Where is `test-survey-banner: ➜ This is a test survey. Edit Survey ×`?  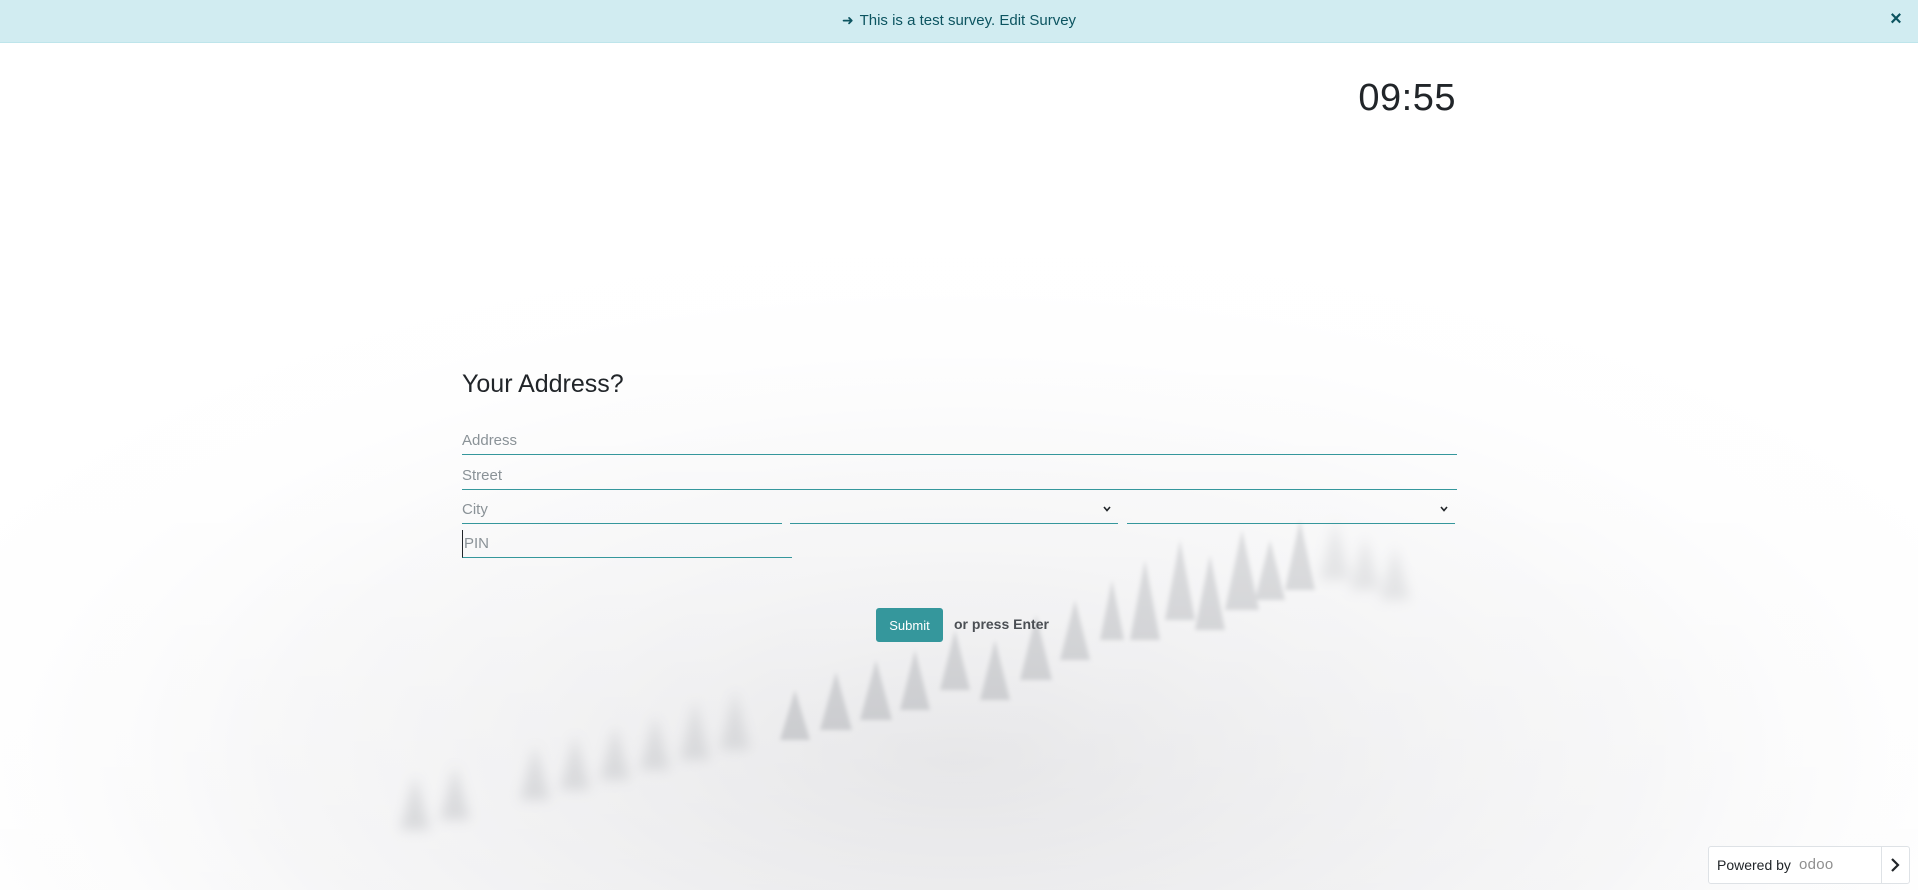
test-survey-banner: ➜ This is a test survey. Edit Survey × is located at coordinates (959, 21).